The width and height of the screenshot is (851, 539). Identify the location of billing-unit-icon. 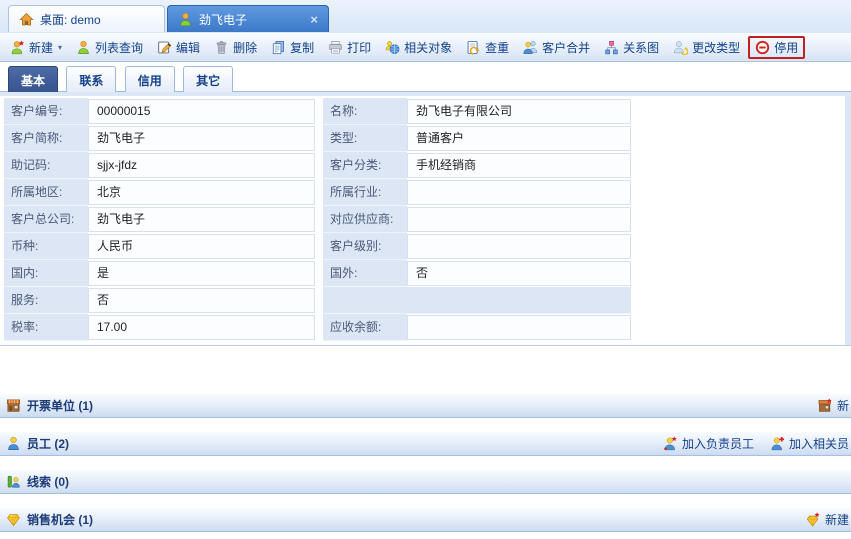
(13, 405).